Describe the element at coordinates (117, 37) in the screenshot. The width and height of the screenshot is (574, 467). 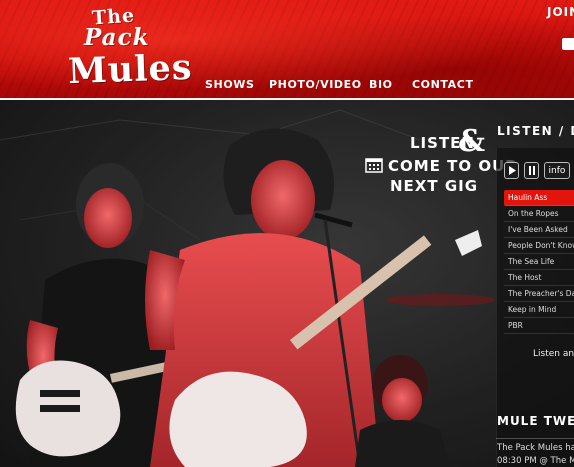
I see `logo-line-2: Pack` at that location.